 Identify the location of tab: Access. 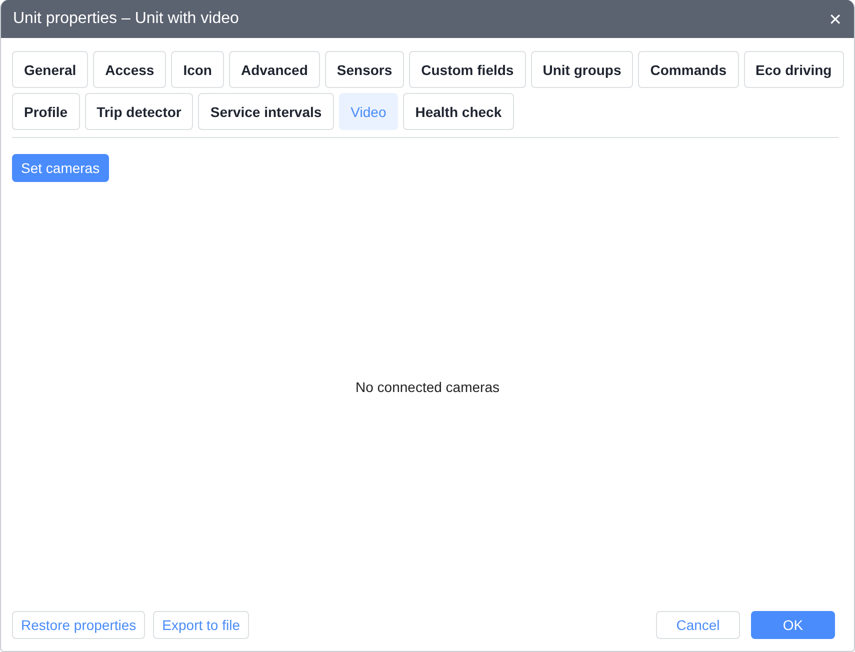
(129, 69).